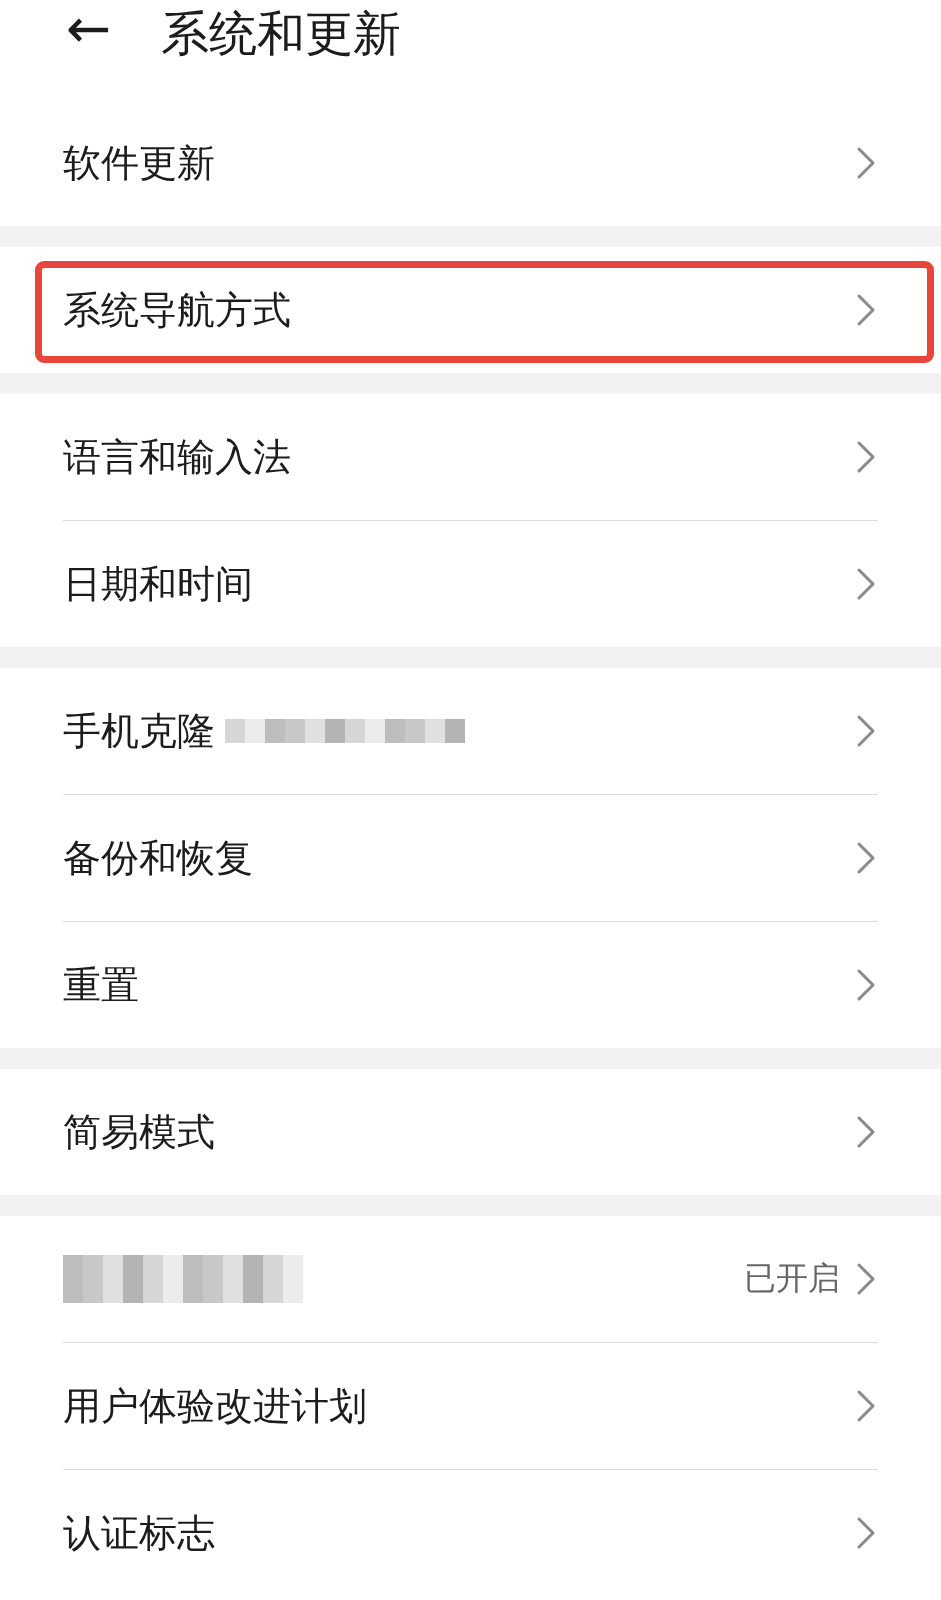  Describe the element at coordinates (215, 1406) in the screenshot. I see `setting-label: 用户体验改进计划` at that location.